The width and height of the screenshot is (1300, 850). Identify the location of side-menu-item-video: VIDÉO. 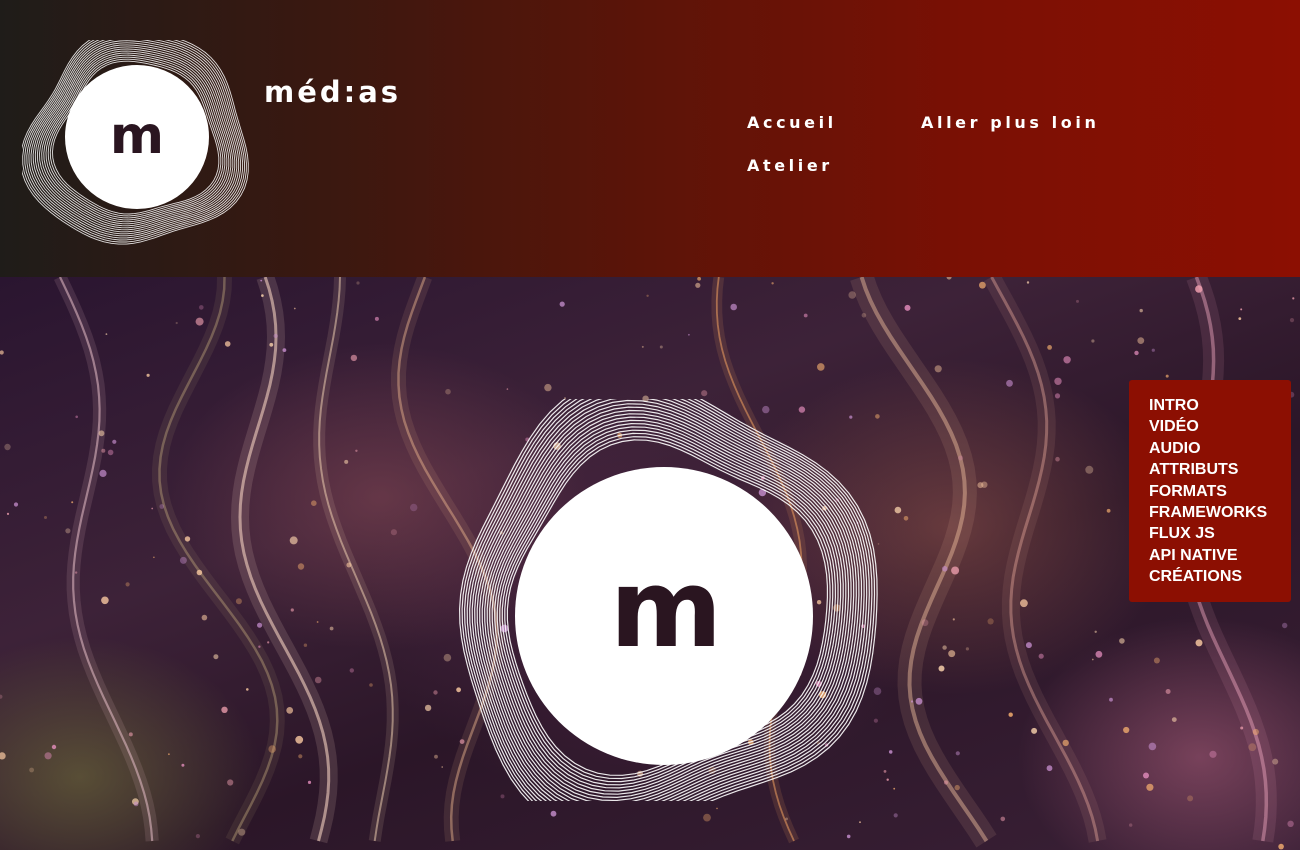
(1220, 426).